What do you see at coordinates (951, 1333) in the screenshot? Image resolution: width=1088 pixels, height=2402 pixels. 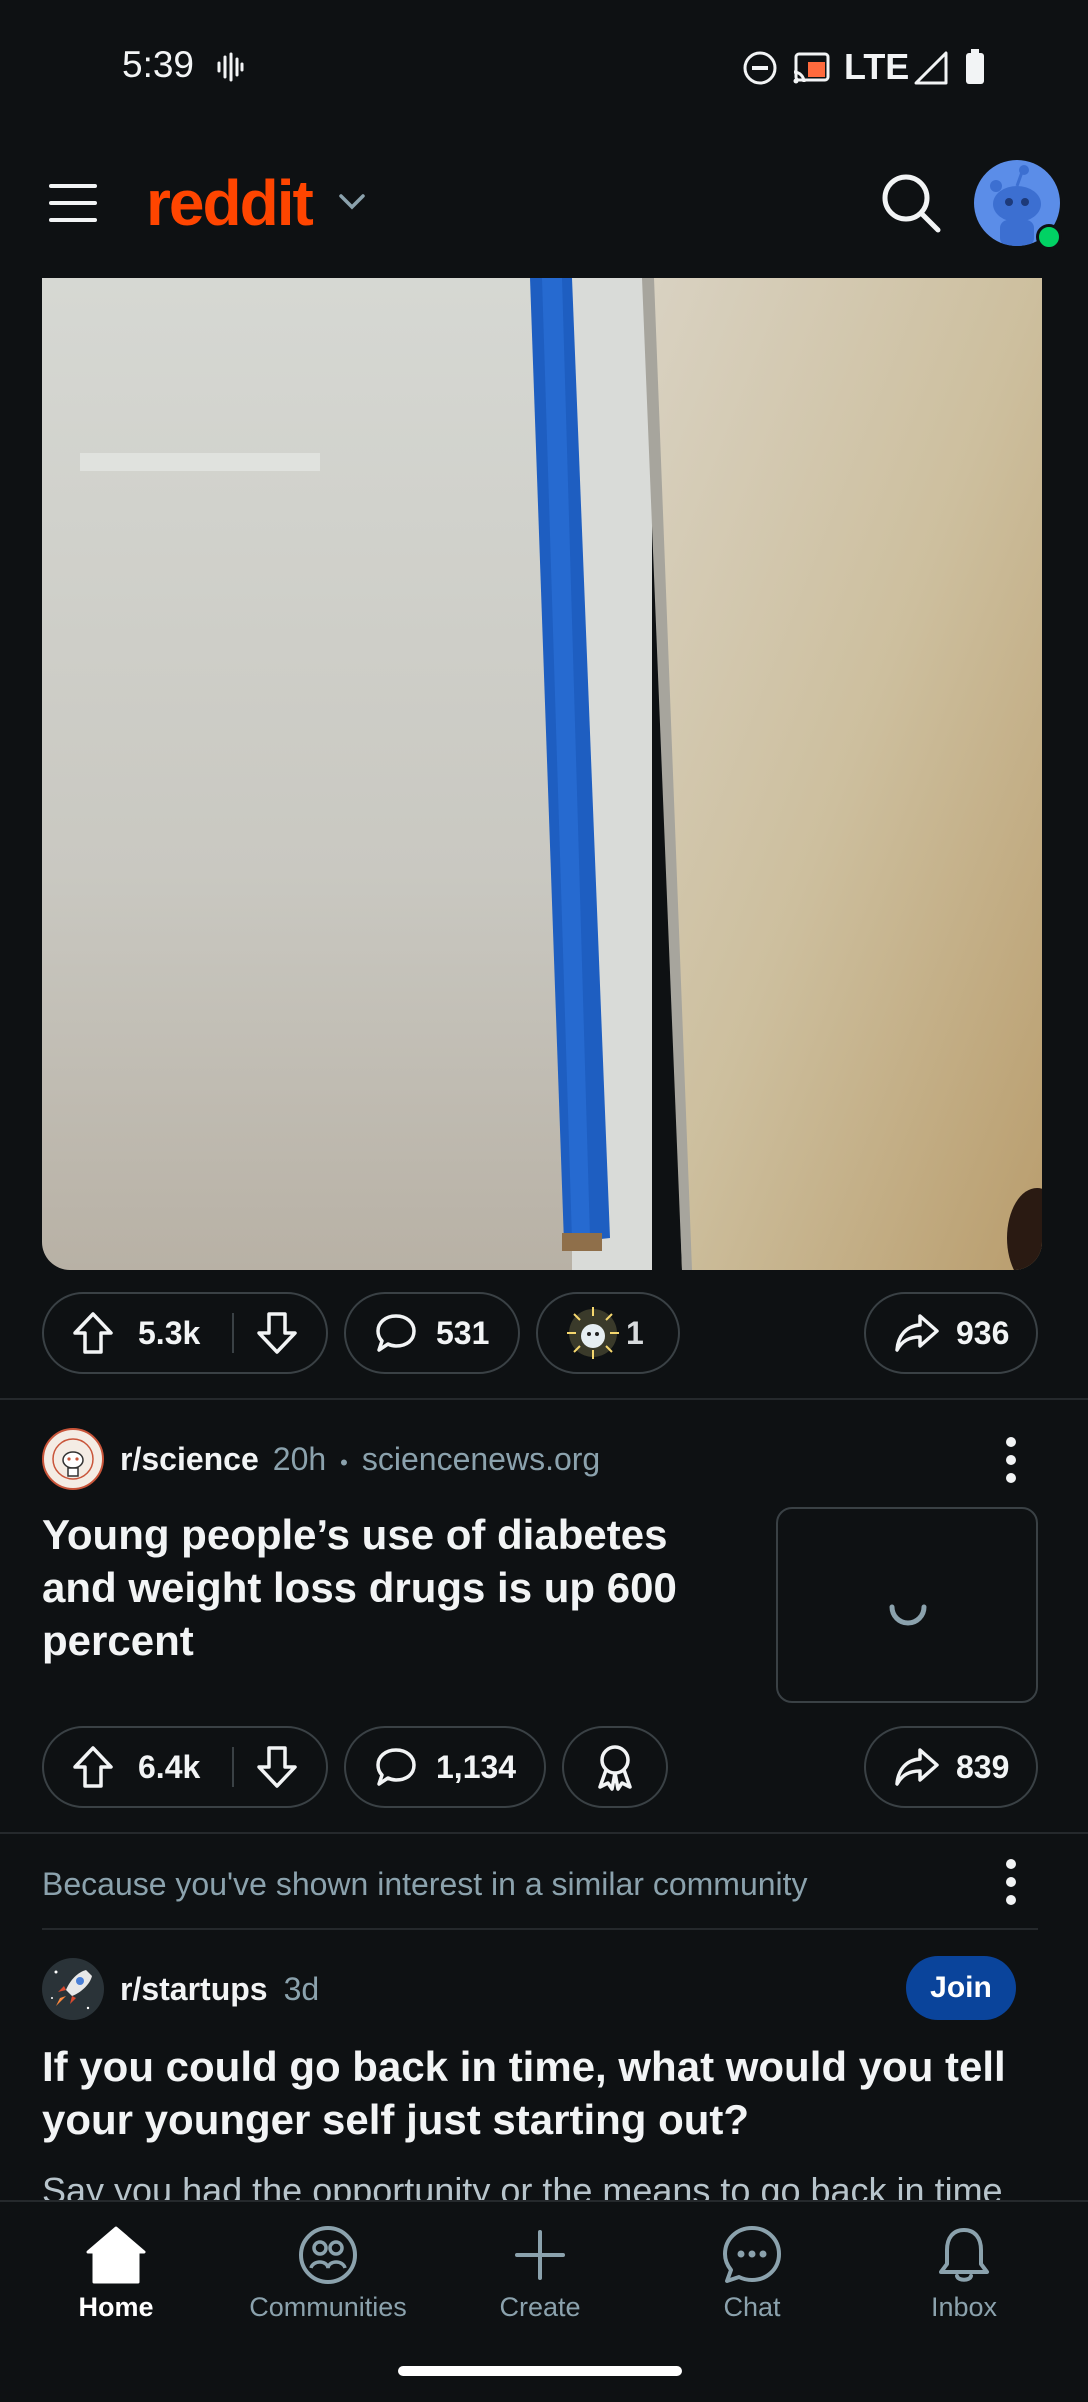 I see `share-button: 936` at bounding box center [951, 1333].